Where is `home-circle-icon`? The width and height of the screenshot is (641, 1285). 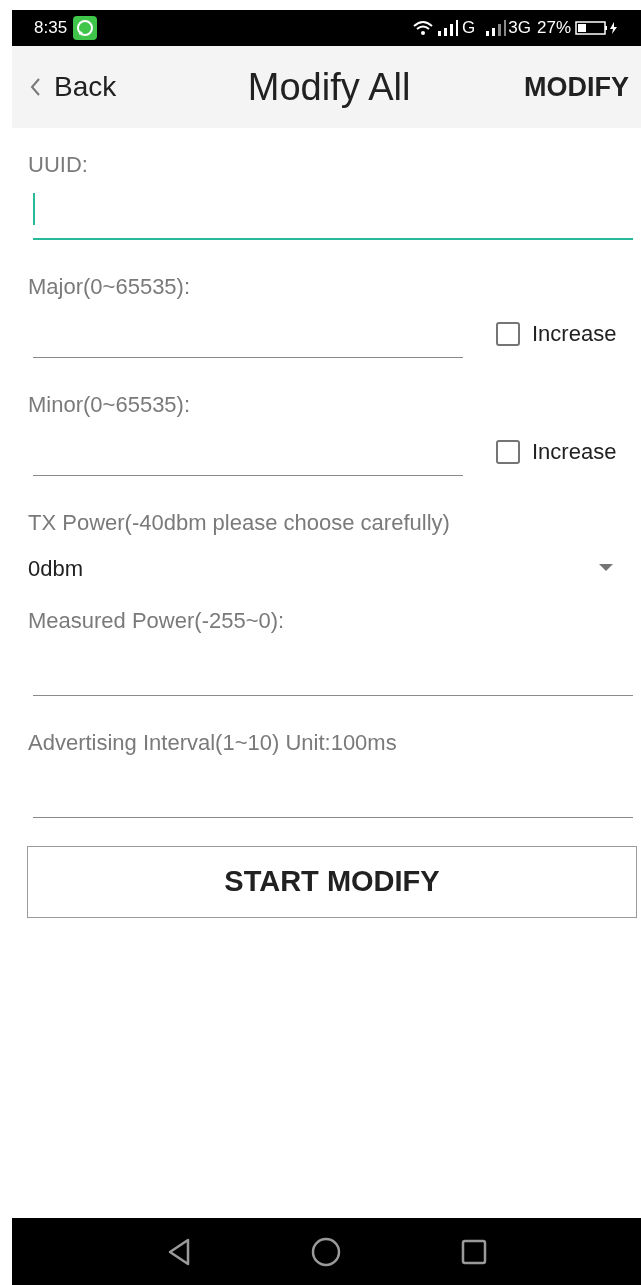
home-circle-icon is located at coordinates (325, 1251).